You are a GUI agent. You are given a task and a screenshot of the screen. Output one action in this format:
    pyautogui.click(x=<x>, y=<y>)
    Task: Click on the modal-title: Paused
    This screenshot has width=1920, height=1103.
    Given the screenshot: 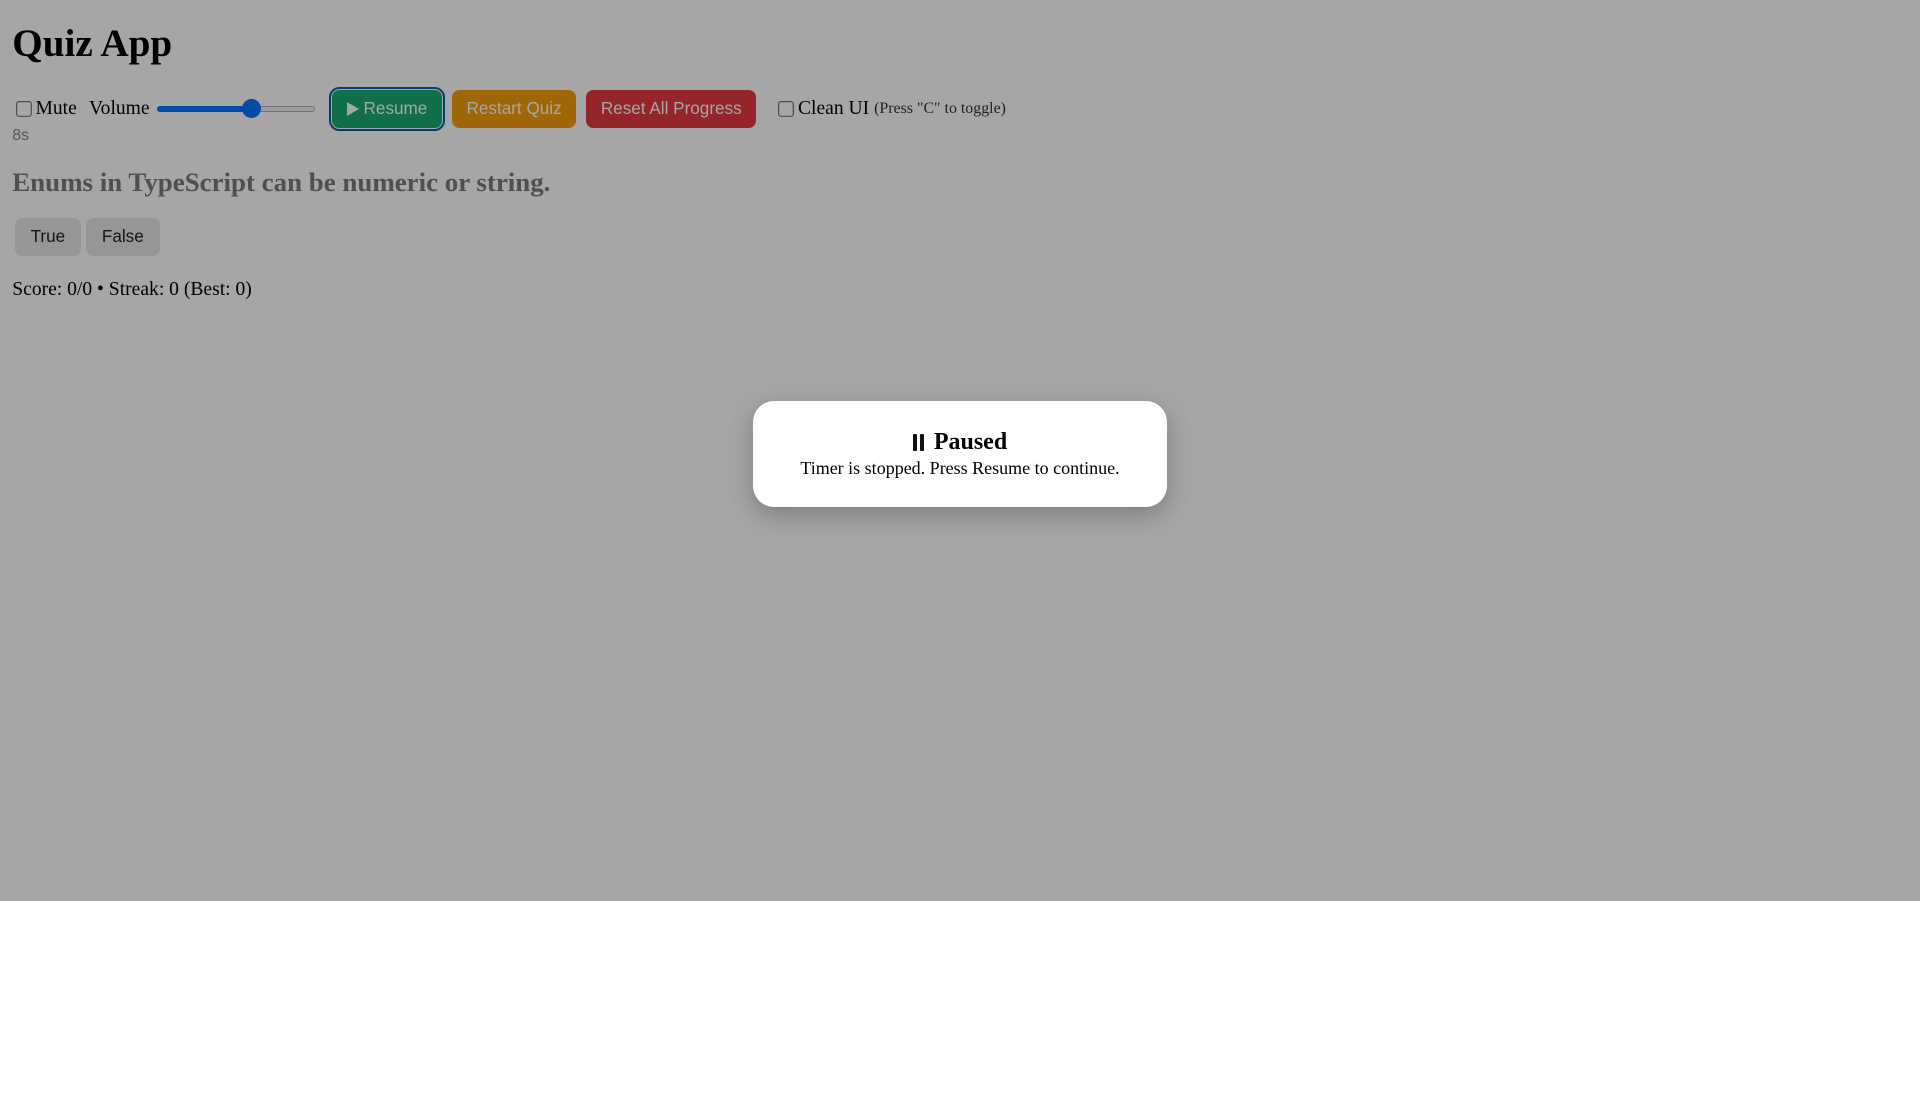 What is the action you would take?
    pyautogui.click(x=970, y=442)
    